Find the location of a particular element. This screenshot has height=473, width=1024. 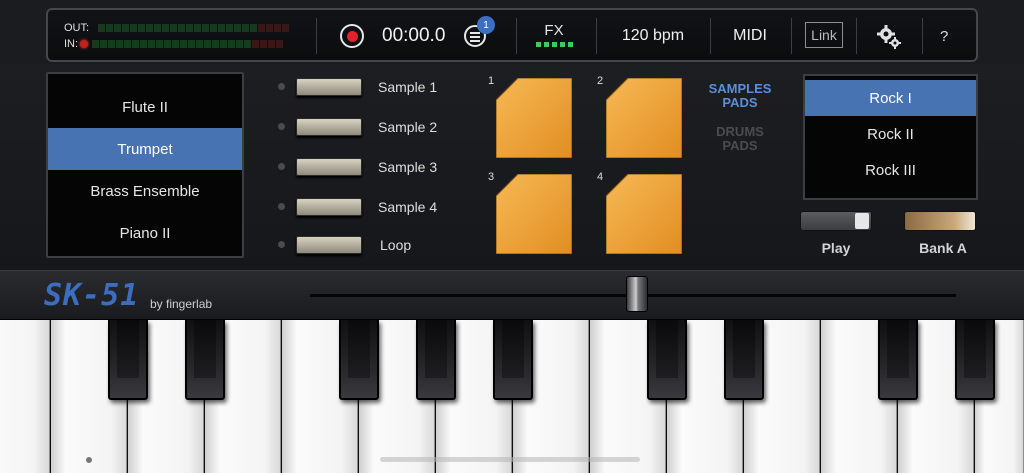

in-meter: IN: is located at coordinates (189, 44).